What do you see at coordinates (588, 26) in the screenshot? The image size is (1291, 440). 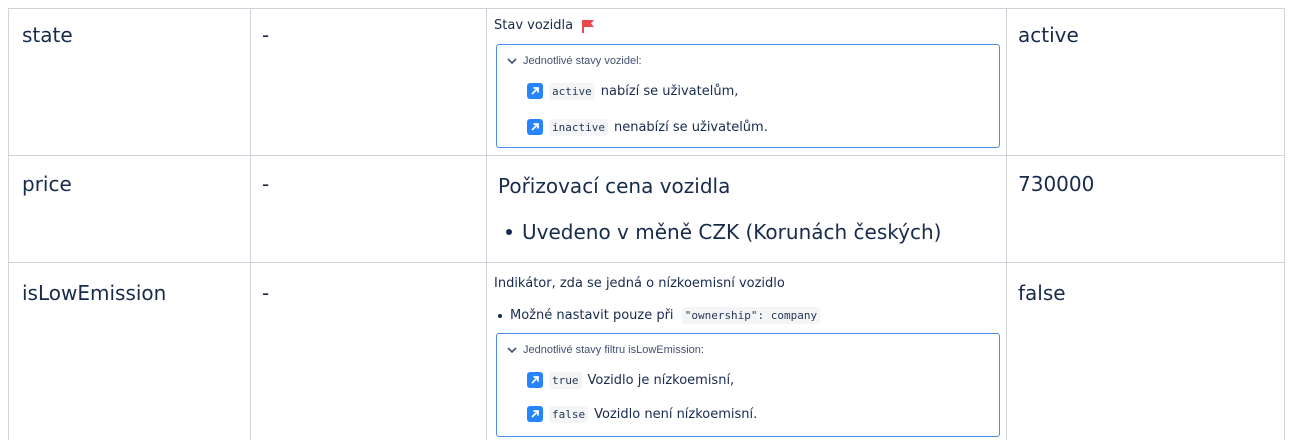 I see `red-flag-icon` at bounding box center [588, 26].